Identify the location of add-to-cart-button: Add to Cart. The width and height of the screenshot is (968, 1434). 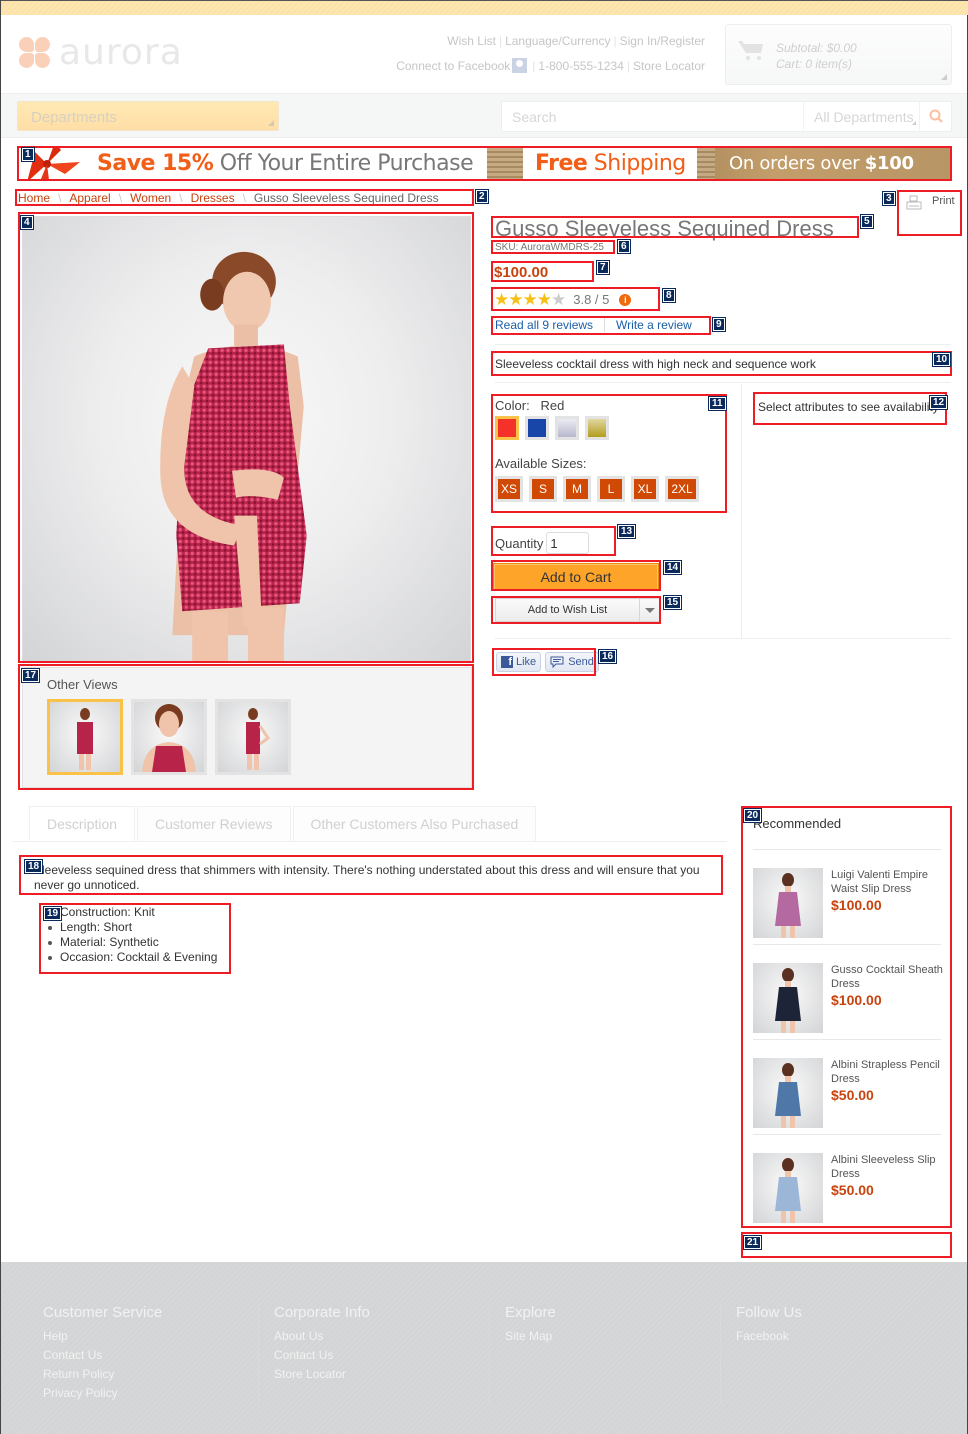
(576, 577).